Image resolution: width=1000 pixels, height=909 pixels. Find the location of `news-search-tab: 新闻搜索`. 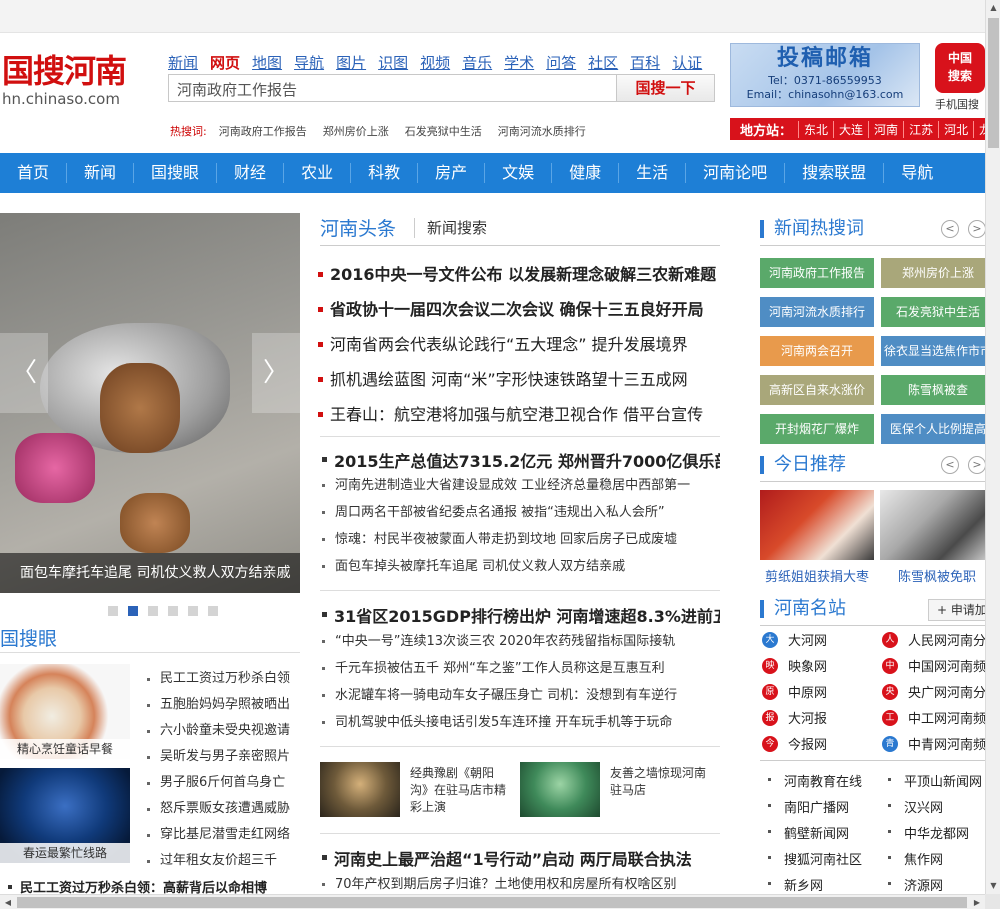

news-search-tab: 新闻搜索 is located at coordinates (450, 228).